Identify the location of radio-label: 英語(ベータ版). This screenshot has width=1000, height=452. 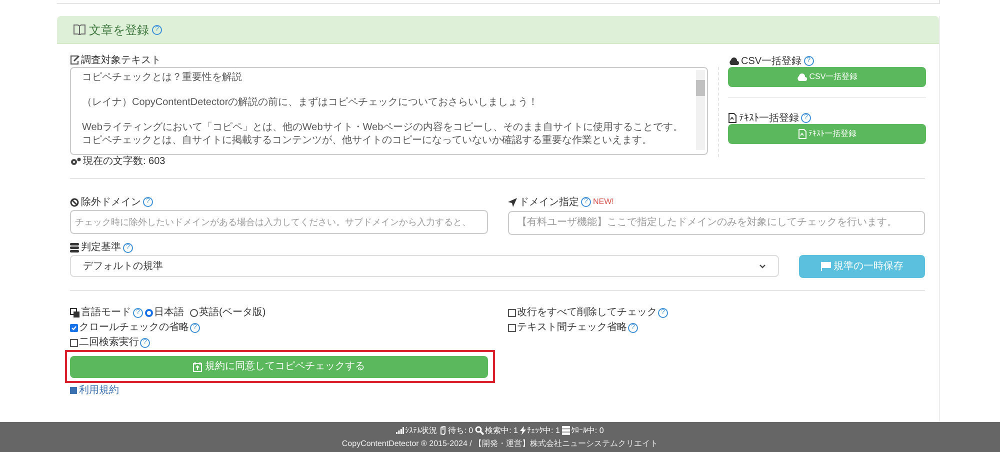
(232, 312).